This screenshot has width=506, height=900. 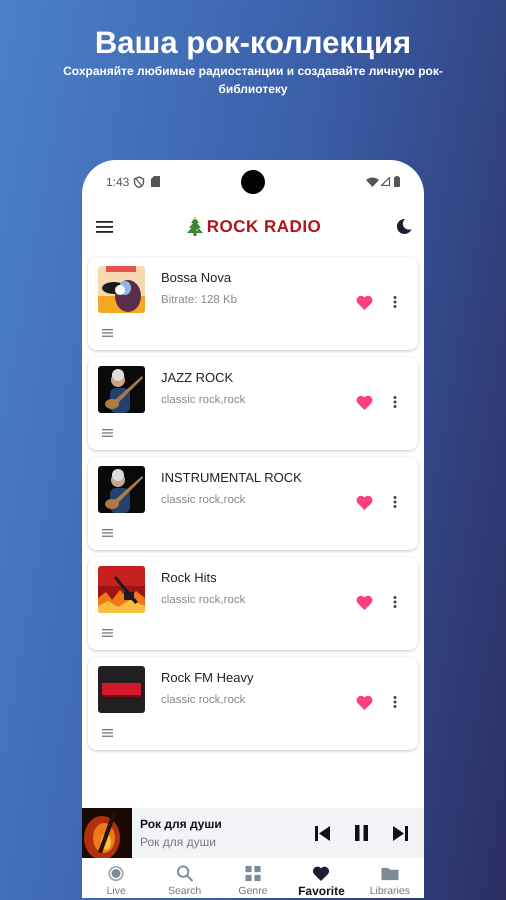 I want to click on app-title: ROCK RADIO, so click(x=264, y=227).